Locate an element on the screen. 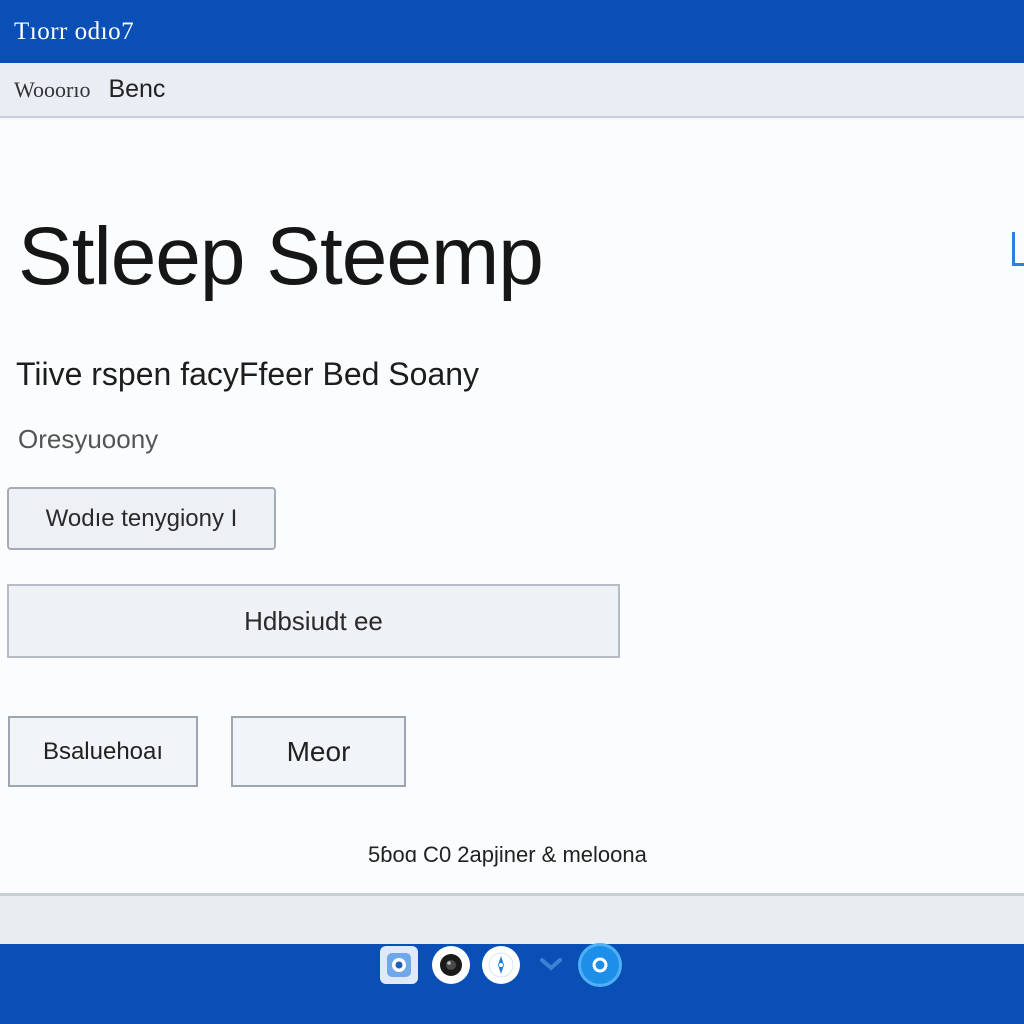 The width and height of the screenshot is (1024, 1024). corner-bracket-icon is located at coordinates (1018, 249).